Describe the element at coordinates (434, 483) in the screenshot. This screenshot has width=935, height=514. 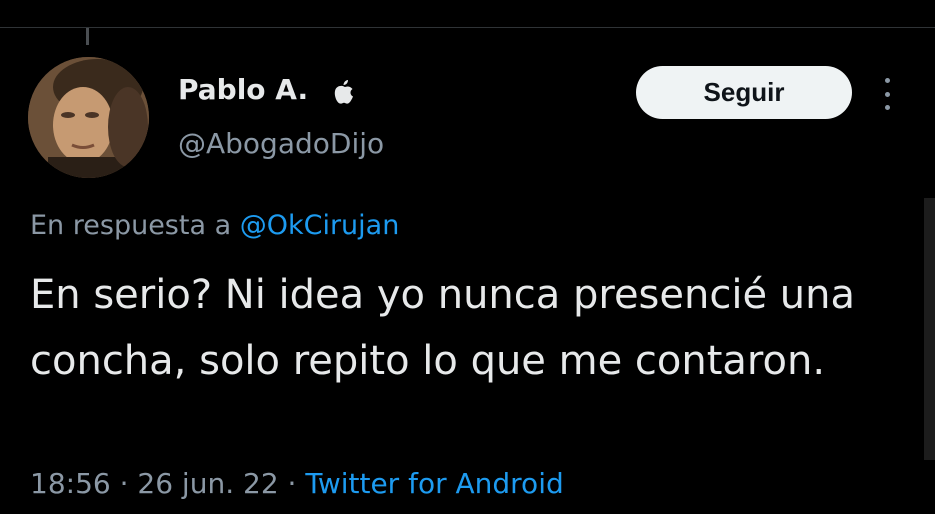
I see `tweet-source-link: Twitter for Android` at that location.